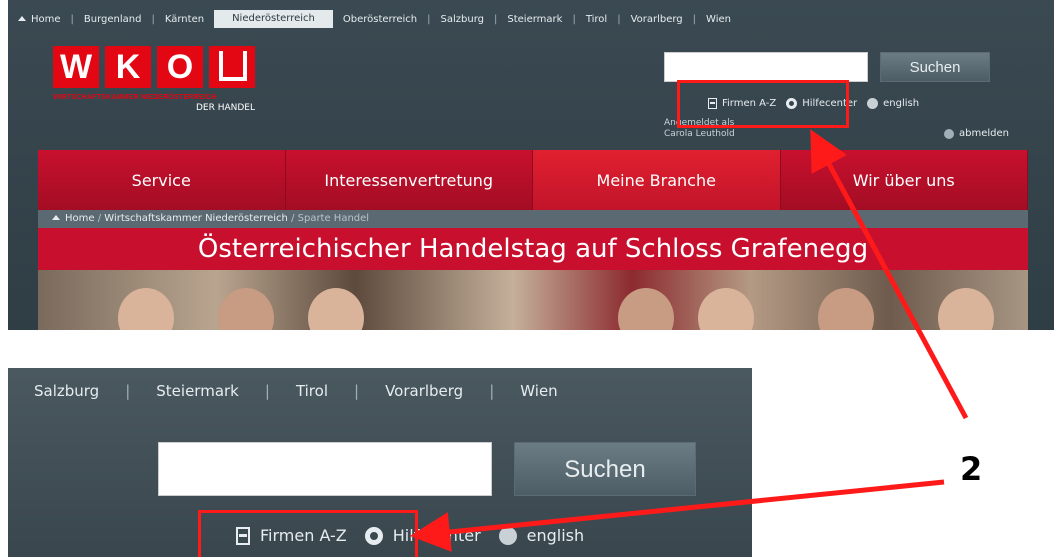 The image size is (1054, 557). What do you see at coordinates (699, 134) in the screenshot?
I see `user-name: Carola Leuthold` at bounding box center [699, 134].